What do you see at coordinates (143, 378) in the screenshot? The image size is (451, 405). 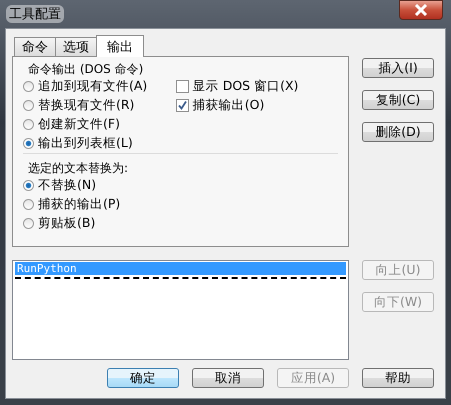 I see `button: 确定` at bounding box center [143, 378].